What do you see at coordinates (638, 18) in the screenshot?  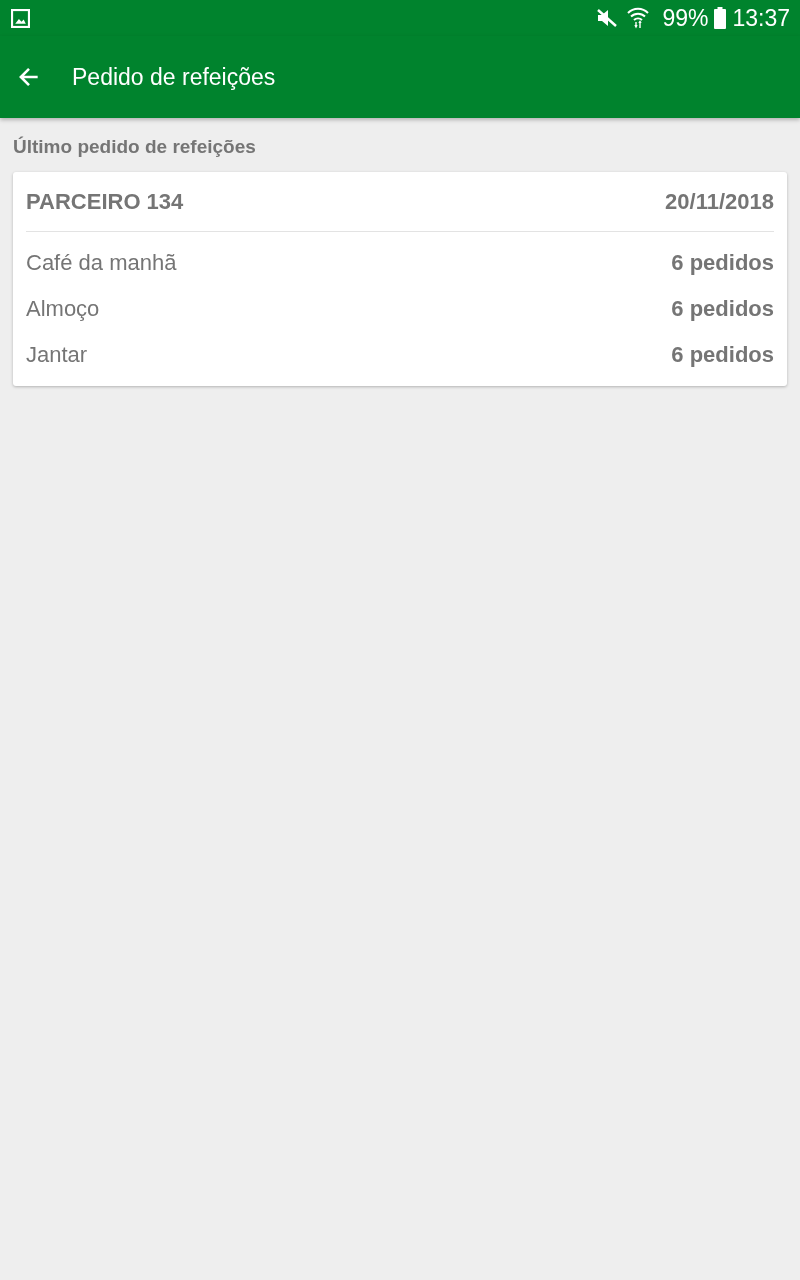 I see `wifi-icon` at bounding box center [638, 18].